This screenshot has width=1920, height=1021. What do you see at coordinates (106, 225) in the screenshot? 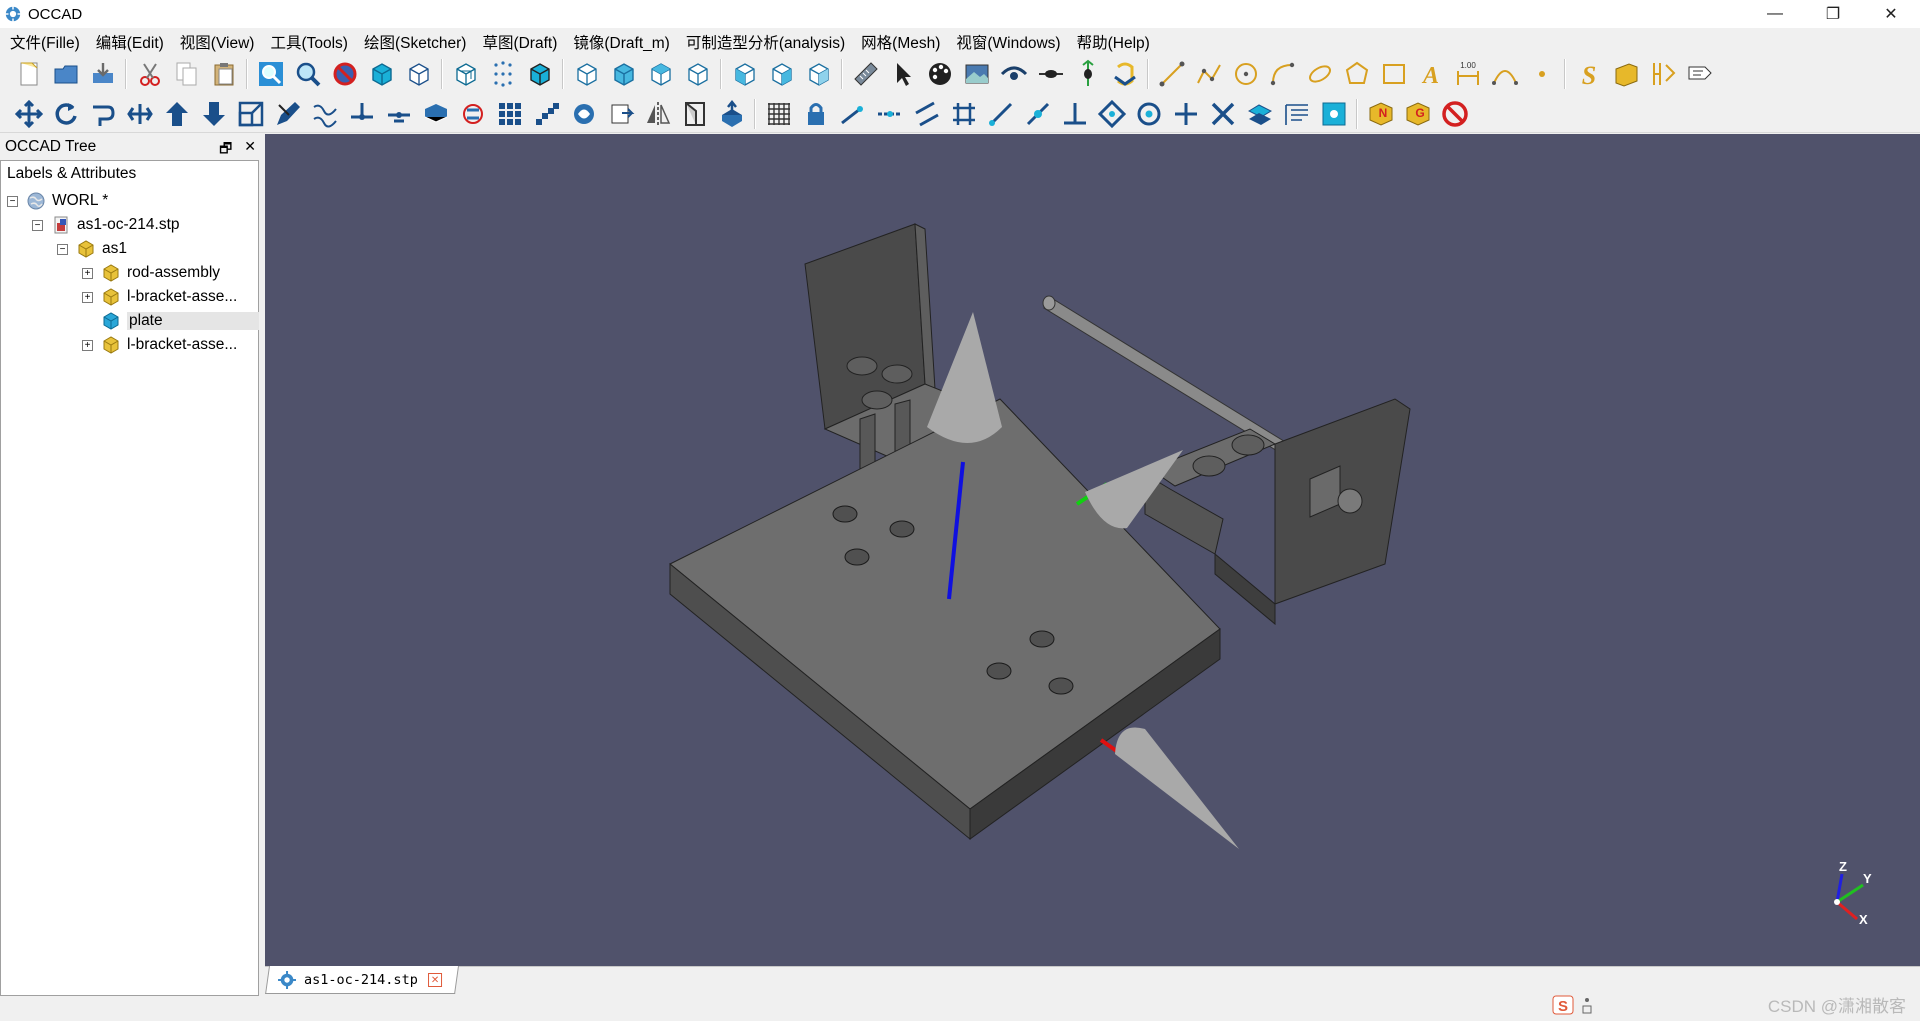
I see `tree-node-step-file: − as1-oc-214.stp` at bounding box center [106, 225].